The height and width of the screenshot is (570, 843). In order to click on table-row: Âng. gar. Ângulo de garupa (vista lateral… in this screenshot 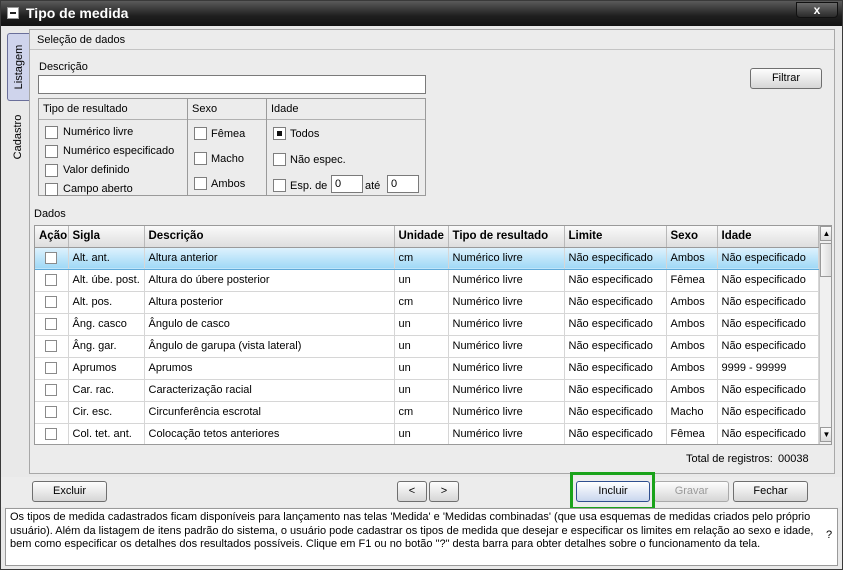, I will do `click(427, 346)`.